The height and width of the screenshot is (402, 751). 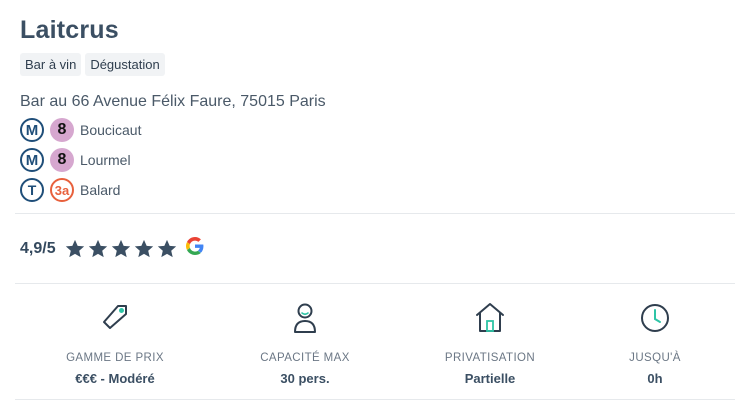 What do you see at coordinates (655, 358) in the screenshot?
I see `feature-label: JUSQU'À` at bounding box center [655, 358].